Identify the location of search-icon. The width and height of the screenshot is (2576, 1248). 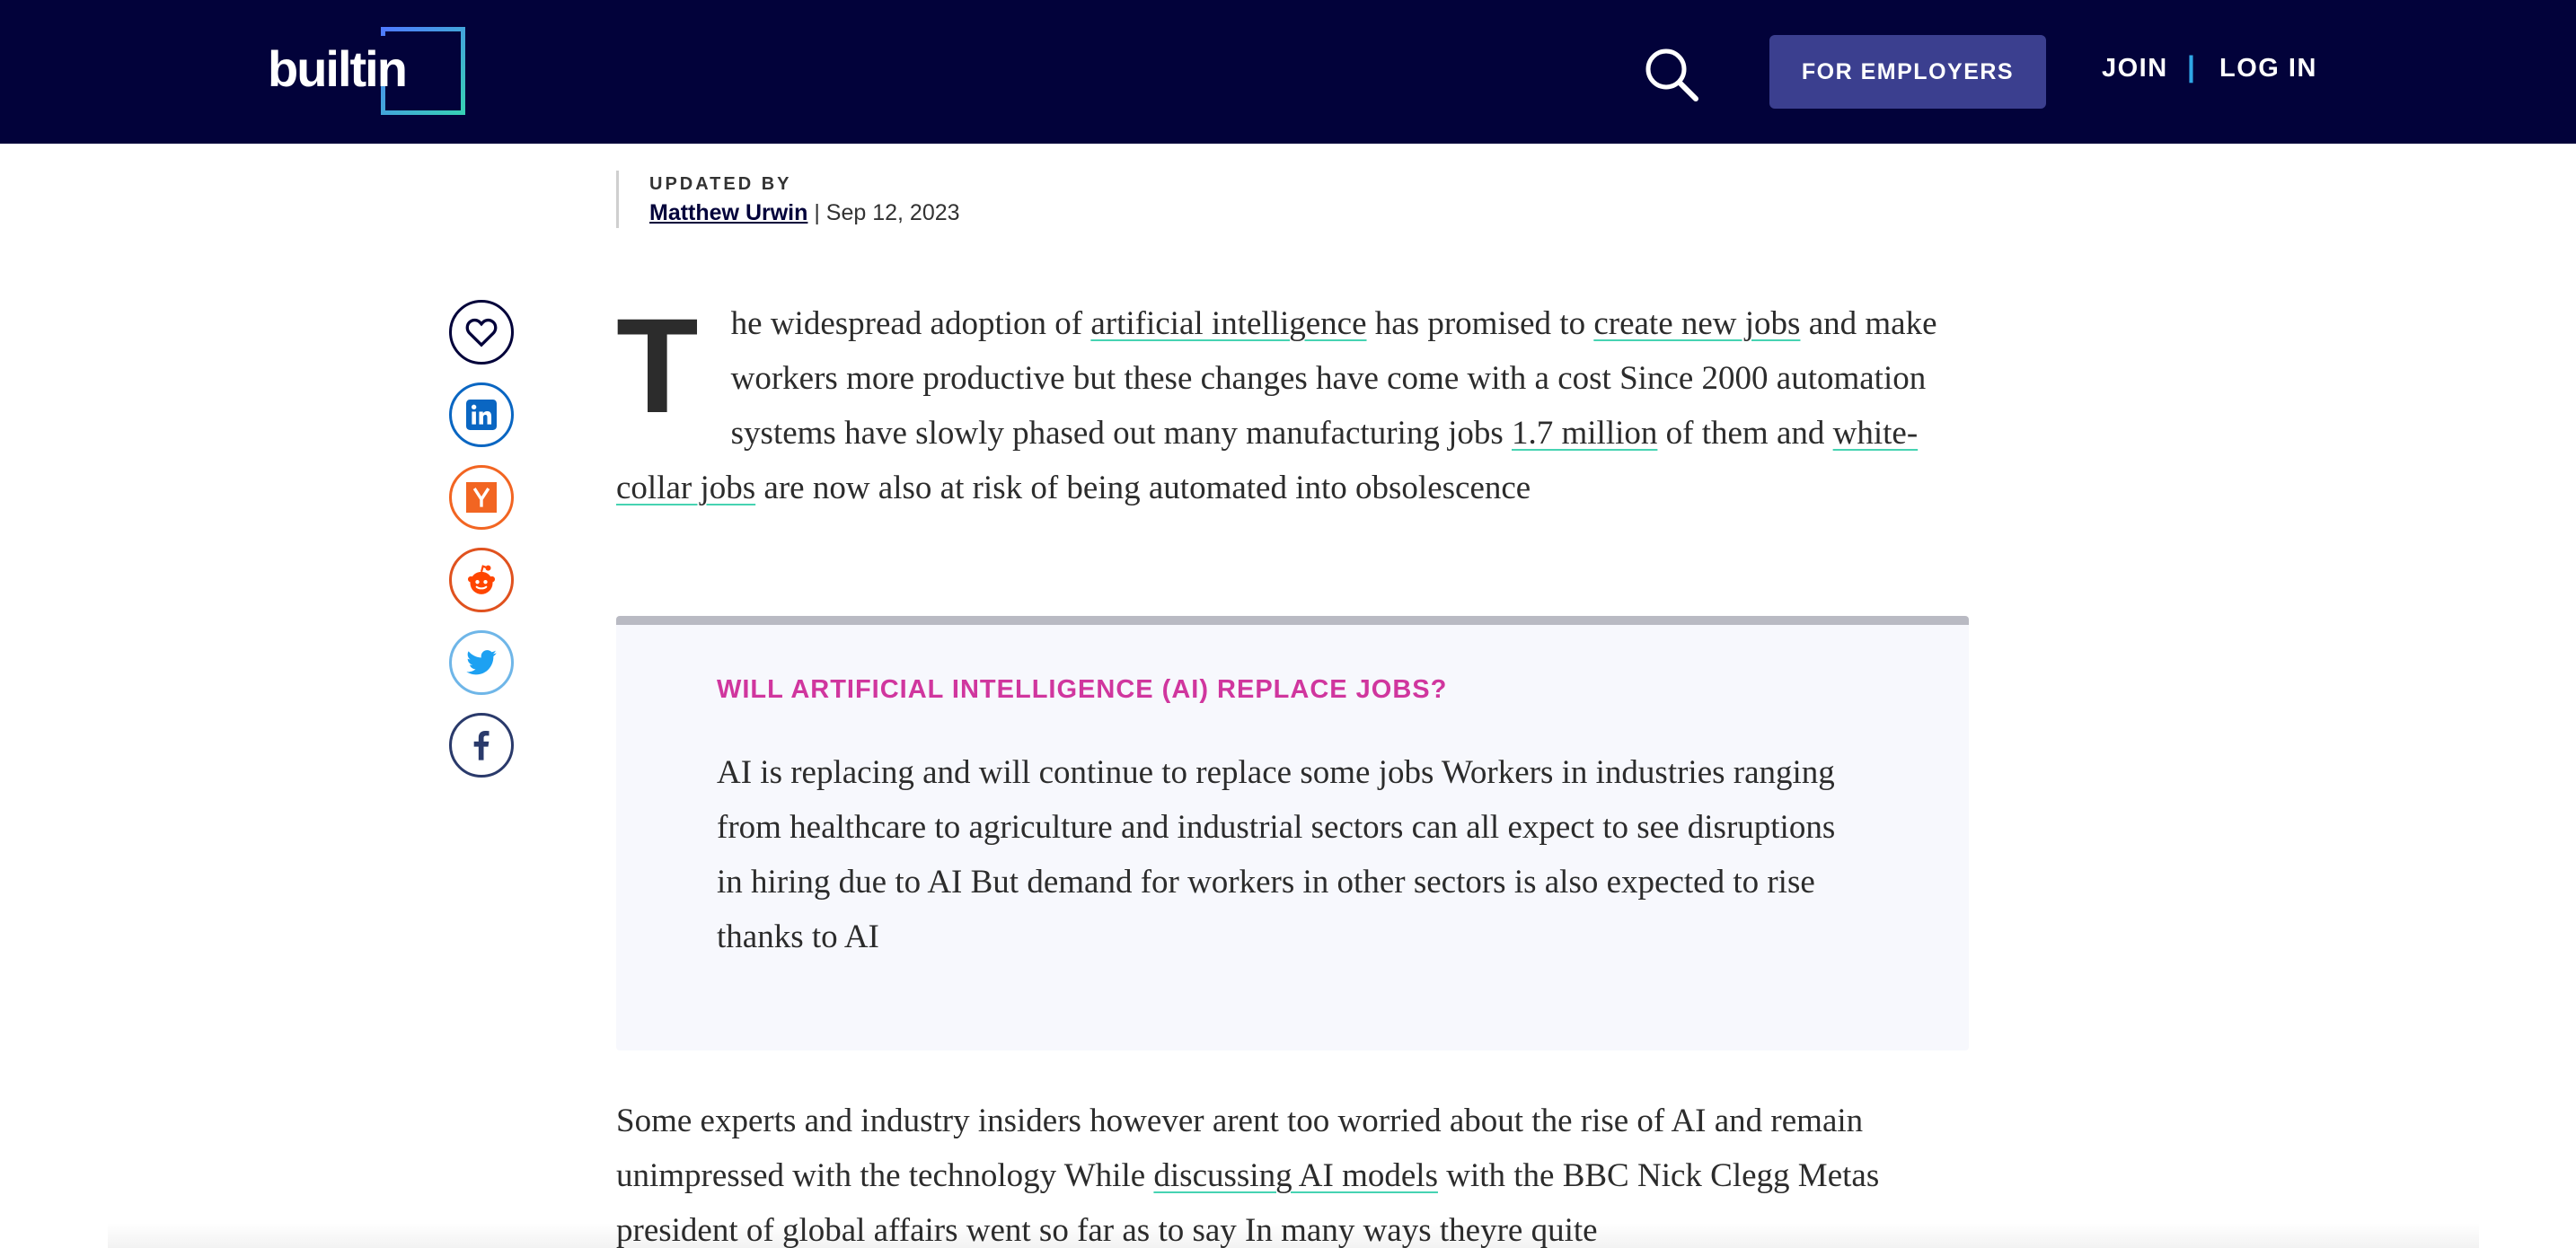
(1671, 74).